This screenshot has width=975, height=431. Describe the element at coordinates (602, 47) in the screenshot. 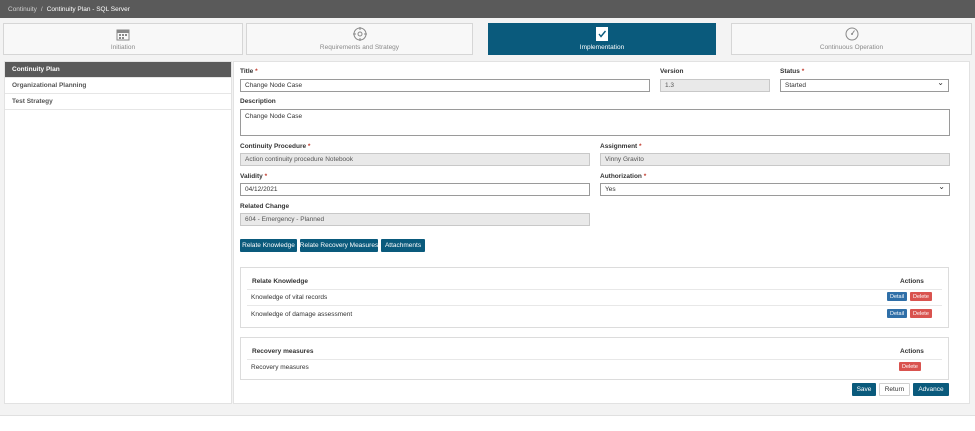

I see `step-label: Implementation` at that location.